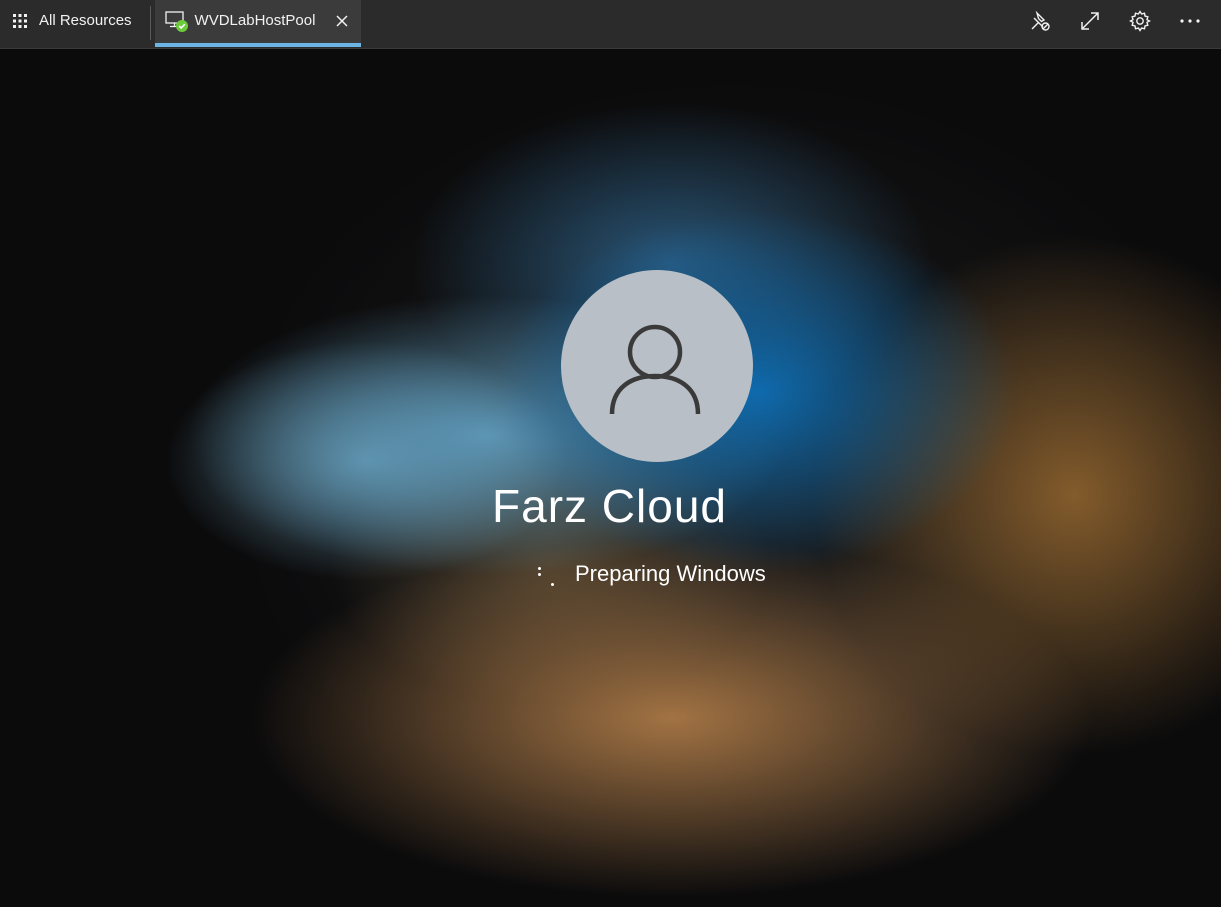 The height and width of the screenshot is (907, 1221). I want to click on all-resources-button: All Resources, so click(75, 20).